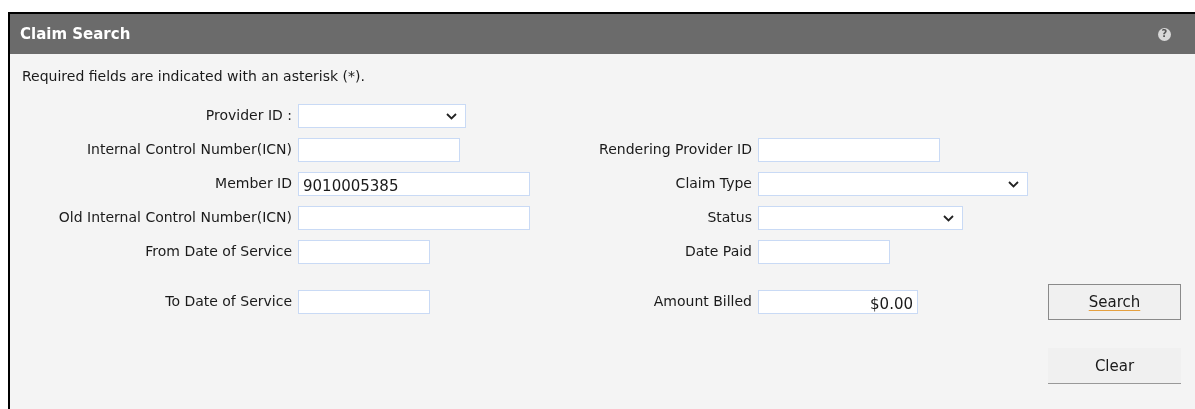 The image size is (1195, 409). What do you see at coordinates (414, 184) in the screenshot?
I see `input-field: 9010005385` at bounding box center [414, 184].